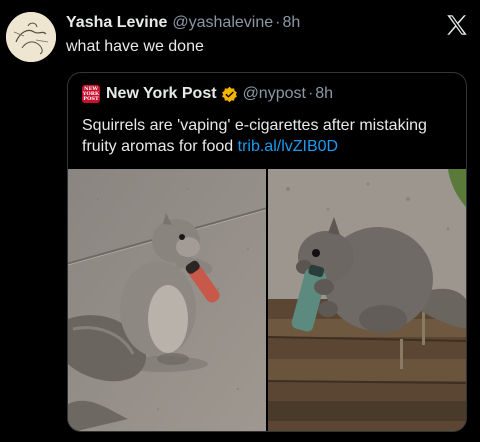 The width and height of the screenshot is (480, 442). Describe the element at coordinates (222, 23) in the screenshot. I see `author-handle: @yashalevine` at that location.